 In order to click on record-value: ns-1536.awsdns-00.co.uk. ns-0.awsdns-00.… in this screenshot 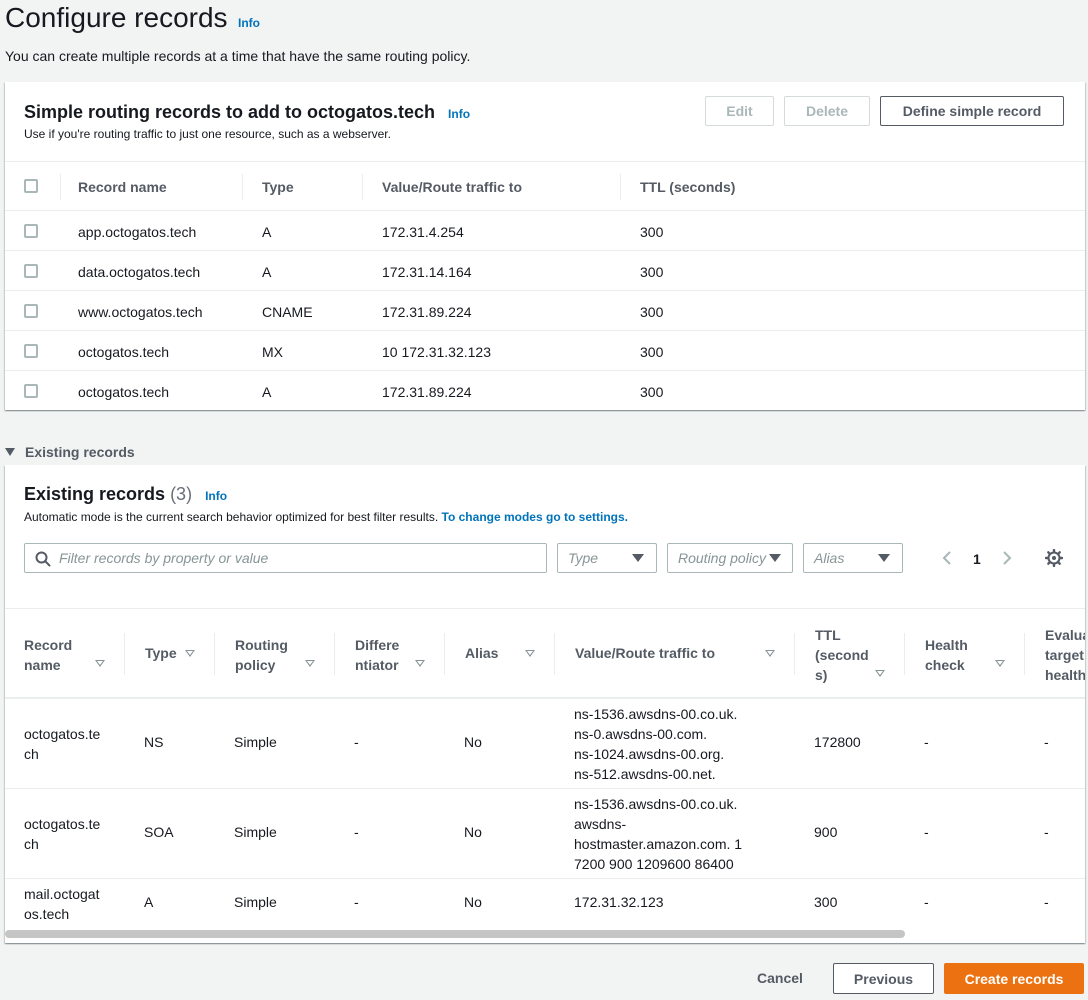, I will do `click(655, 744)`.